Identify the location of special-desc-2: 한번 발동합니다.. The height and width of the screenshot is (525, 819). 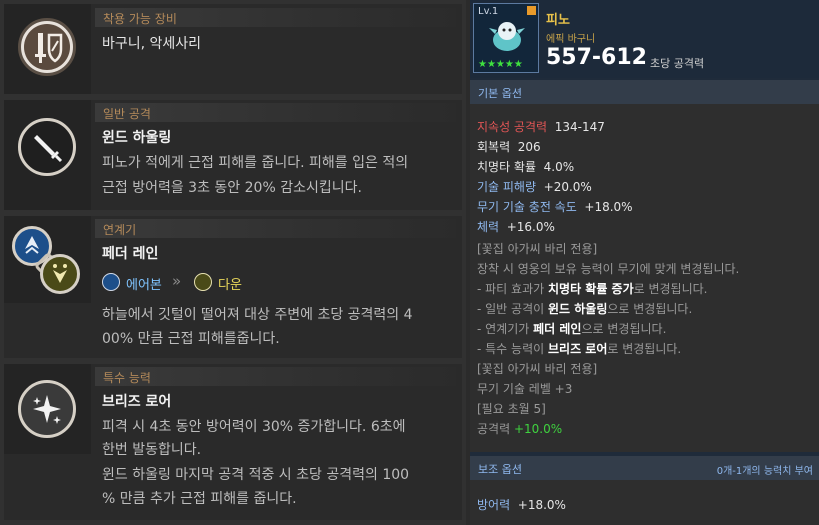
(152, 450).